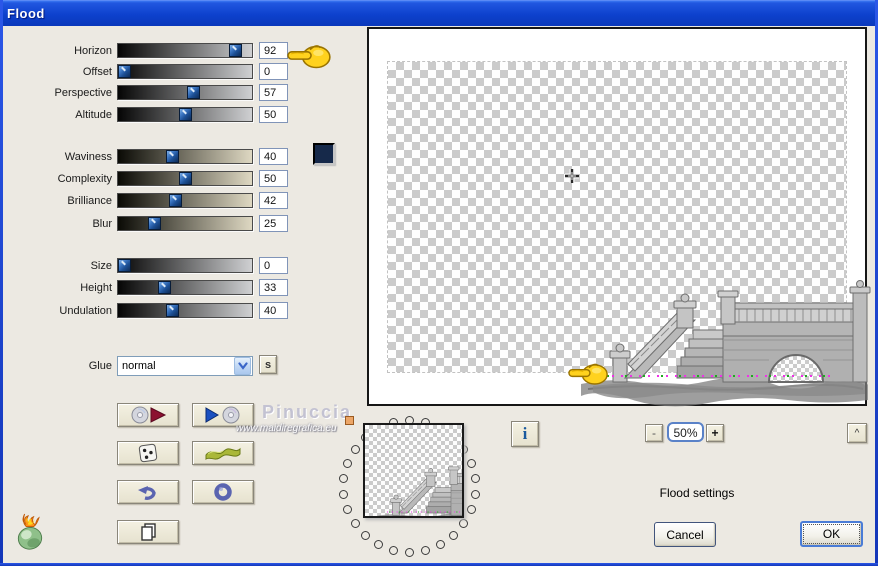 This screenshot has width=878, height=566. I want to click on title-bar: Flood, so click(439, 13).